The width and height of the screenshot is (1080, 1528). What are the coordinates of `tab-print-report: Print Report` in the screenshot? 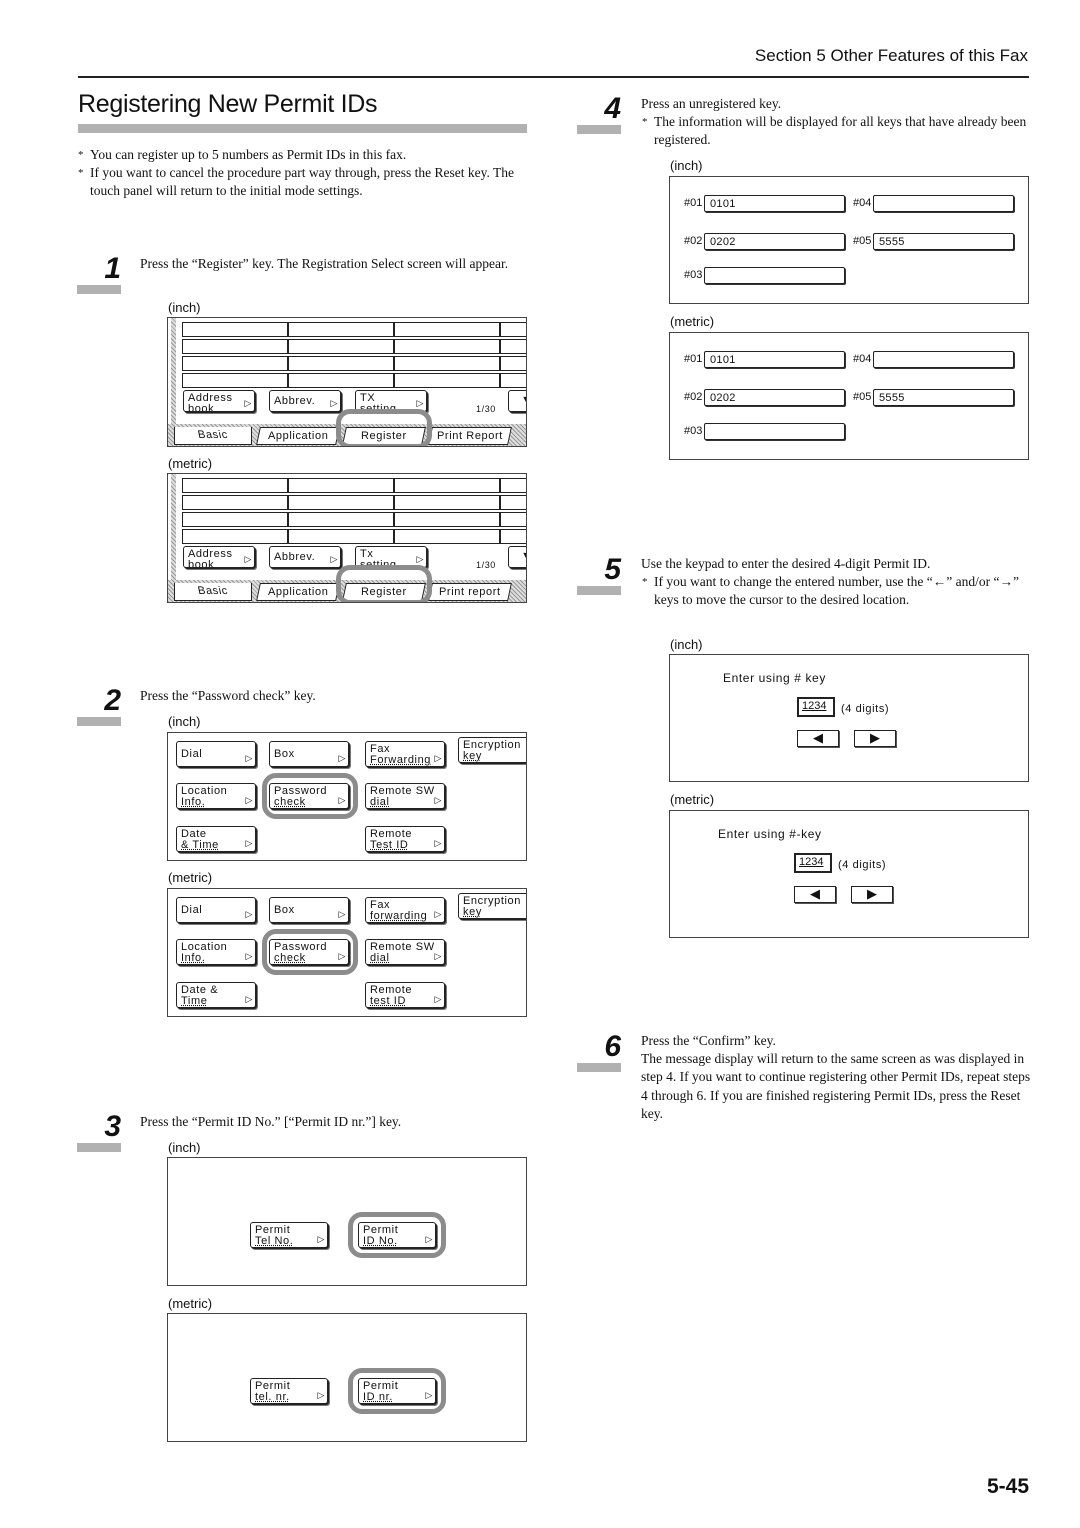 It's located at (470, 436).